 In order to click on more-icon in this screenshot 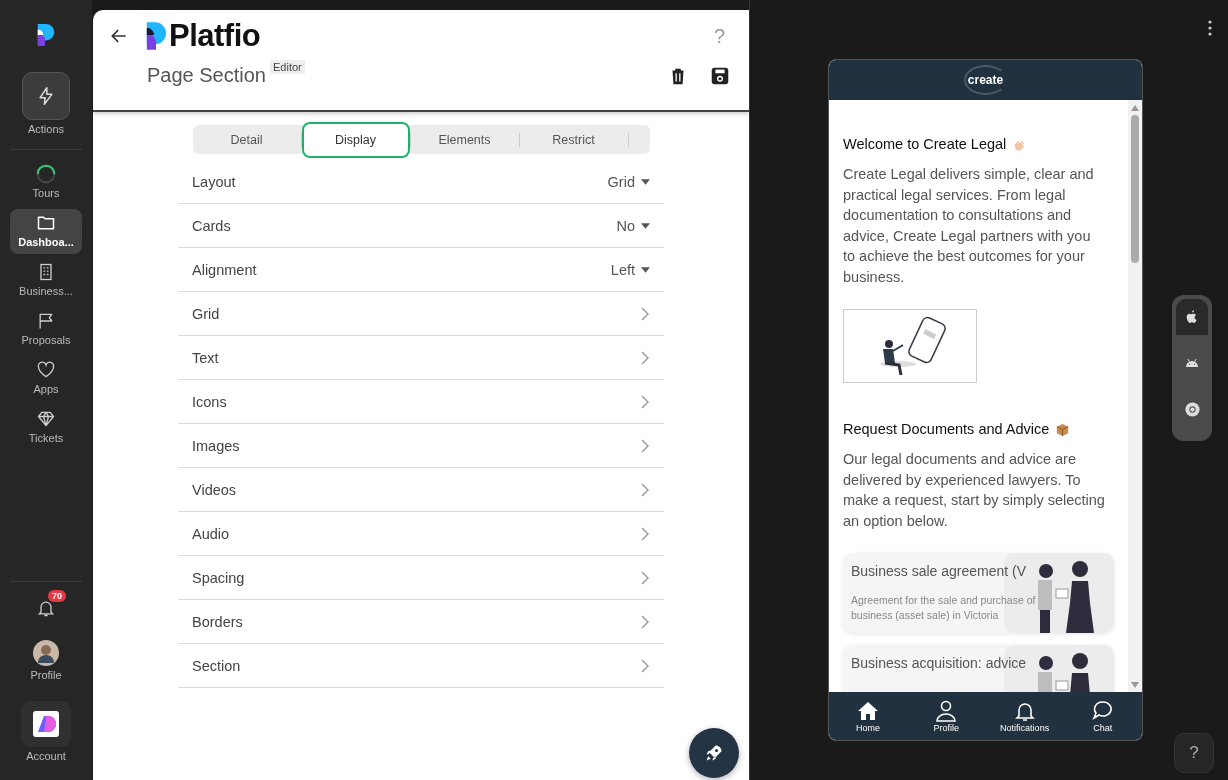, I will do `click(1210, 28)`.